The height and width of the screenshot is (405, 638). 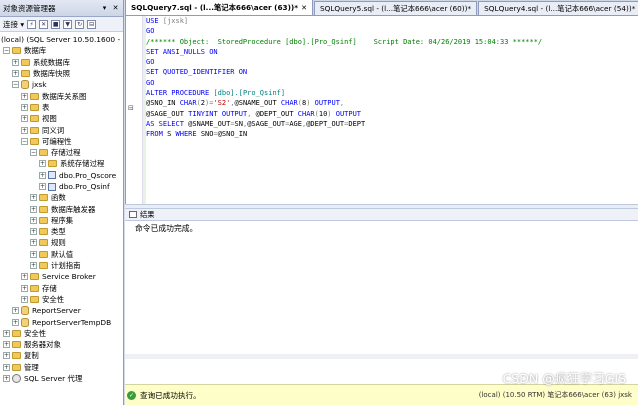 I want to click on code-token: SET QUOTED_IDENTIFIER ON, so click(x=197, y=72).